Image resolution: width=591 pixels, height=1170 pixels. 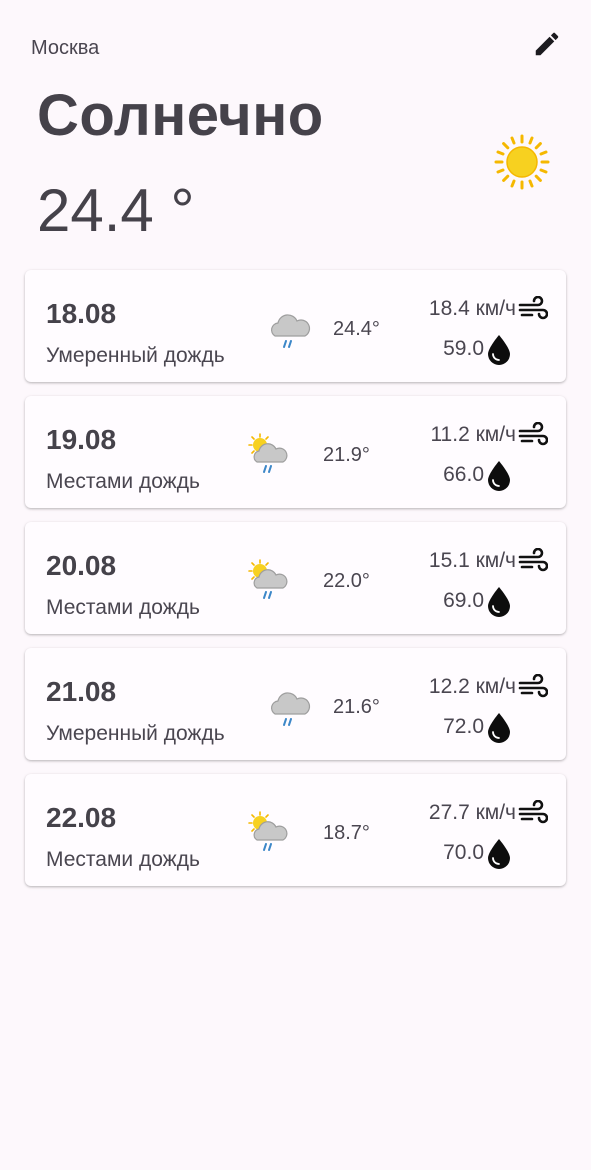 What do you see at coordinates (65, 48) in the screenshot?
I see `city-name: Москва` at bounding box center [65, 48].